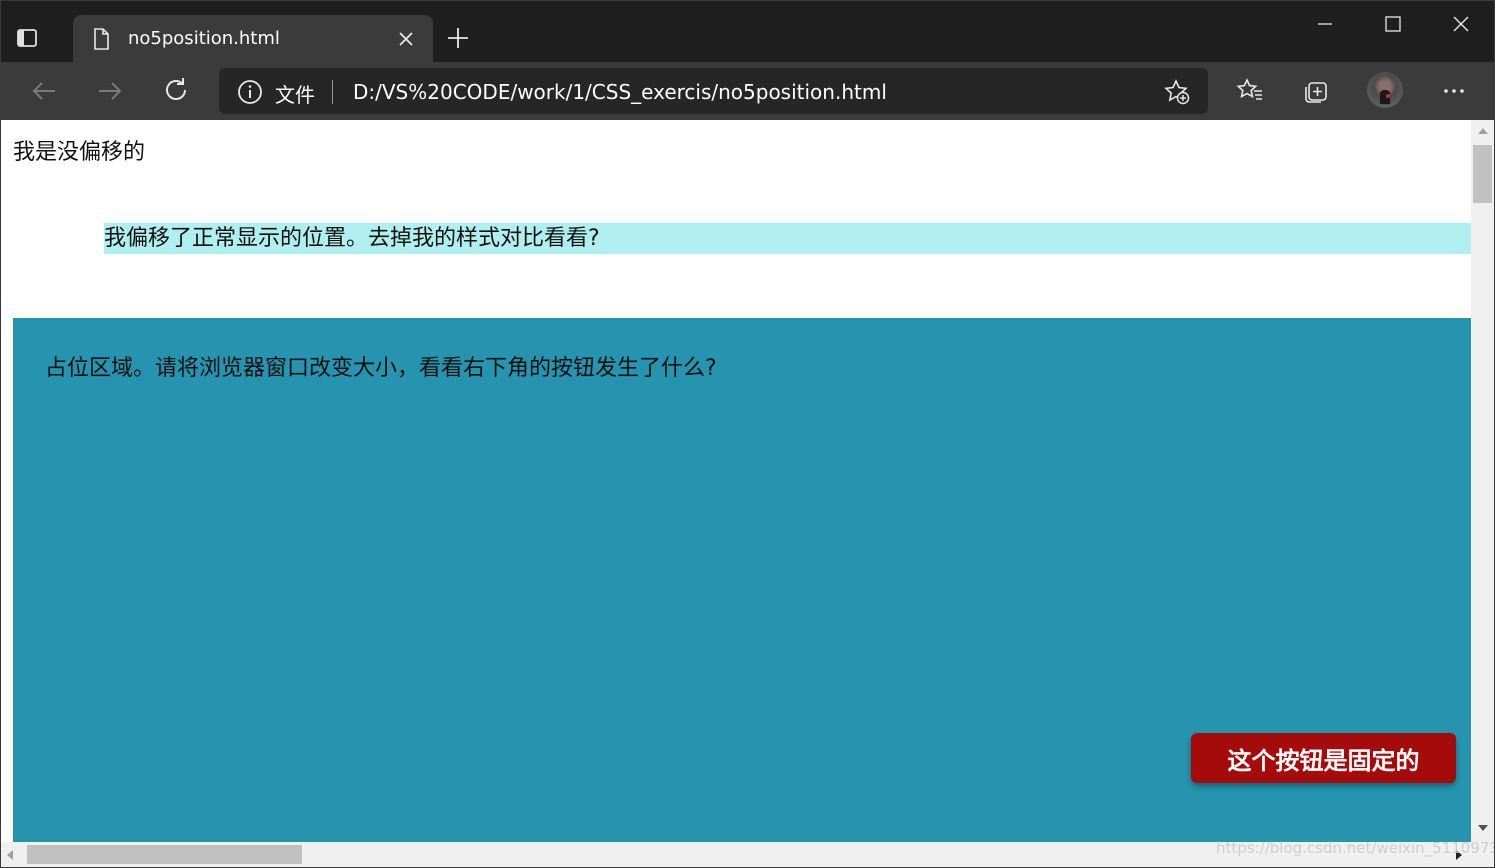  Describe the element at coordinates (176, 90) in the screenshot. I see `refresh-icon` at that location.